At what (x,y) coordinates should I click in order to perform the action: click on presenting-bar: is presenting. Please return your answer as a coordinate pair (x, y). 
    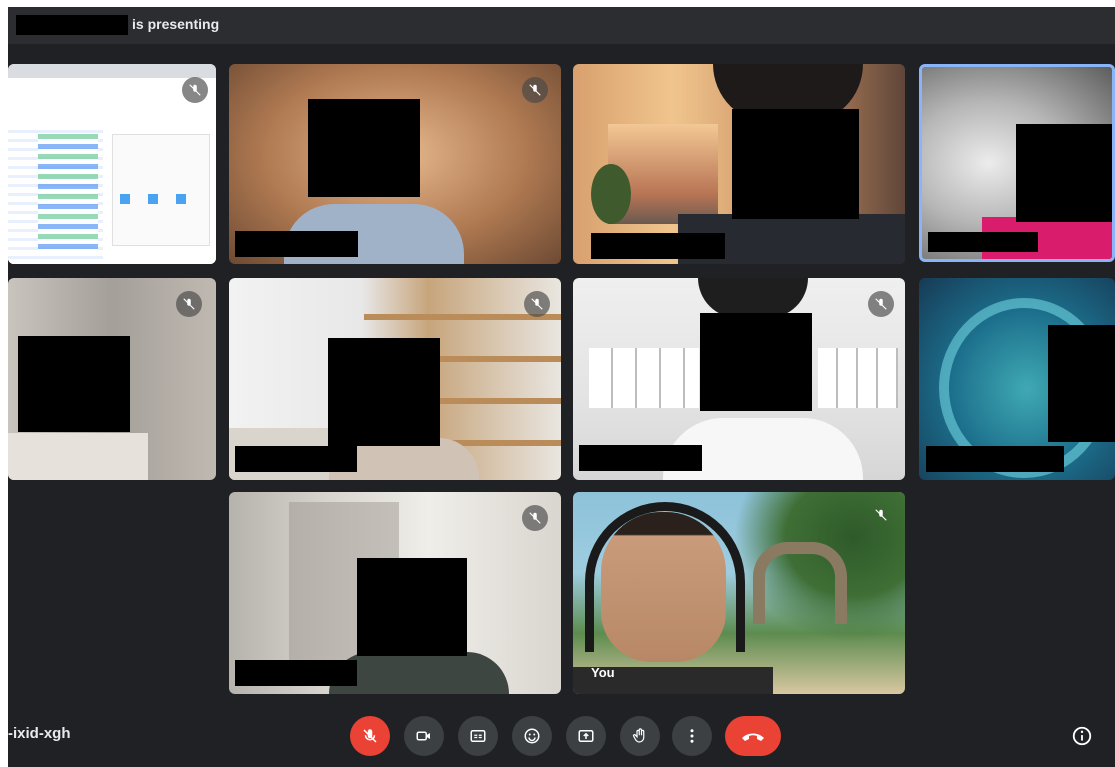
    Looking at the image, I should click on (561, 25).